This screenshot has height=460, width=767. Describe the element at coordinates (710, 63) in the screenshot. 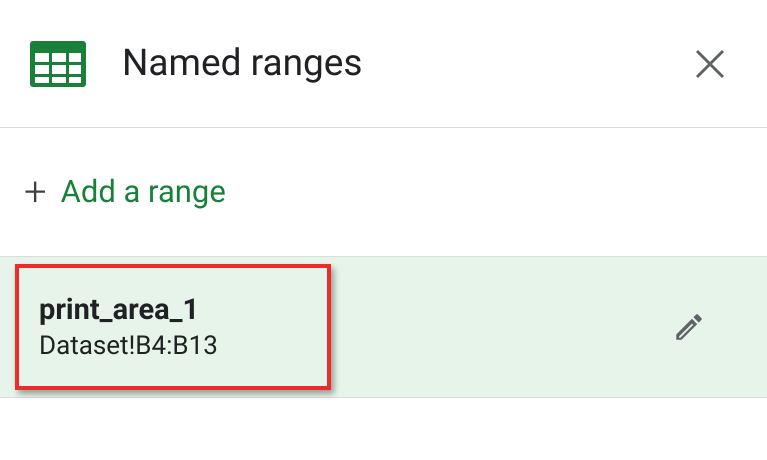

I see `close-icon` at that location.